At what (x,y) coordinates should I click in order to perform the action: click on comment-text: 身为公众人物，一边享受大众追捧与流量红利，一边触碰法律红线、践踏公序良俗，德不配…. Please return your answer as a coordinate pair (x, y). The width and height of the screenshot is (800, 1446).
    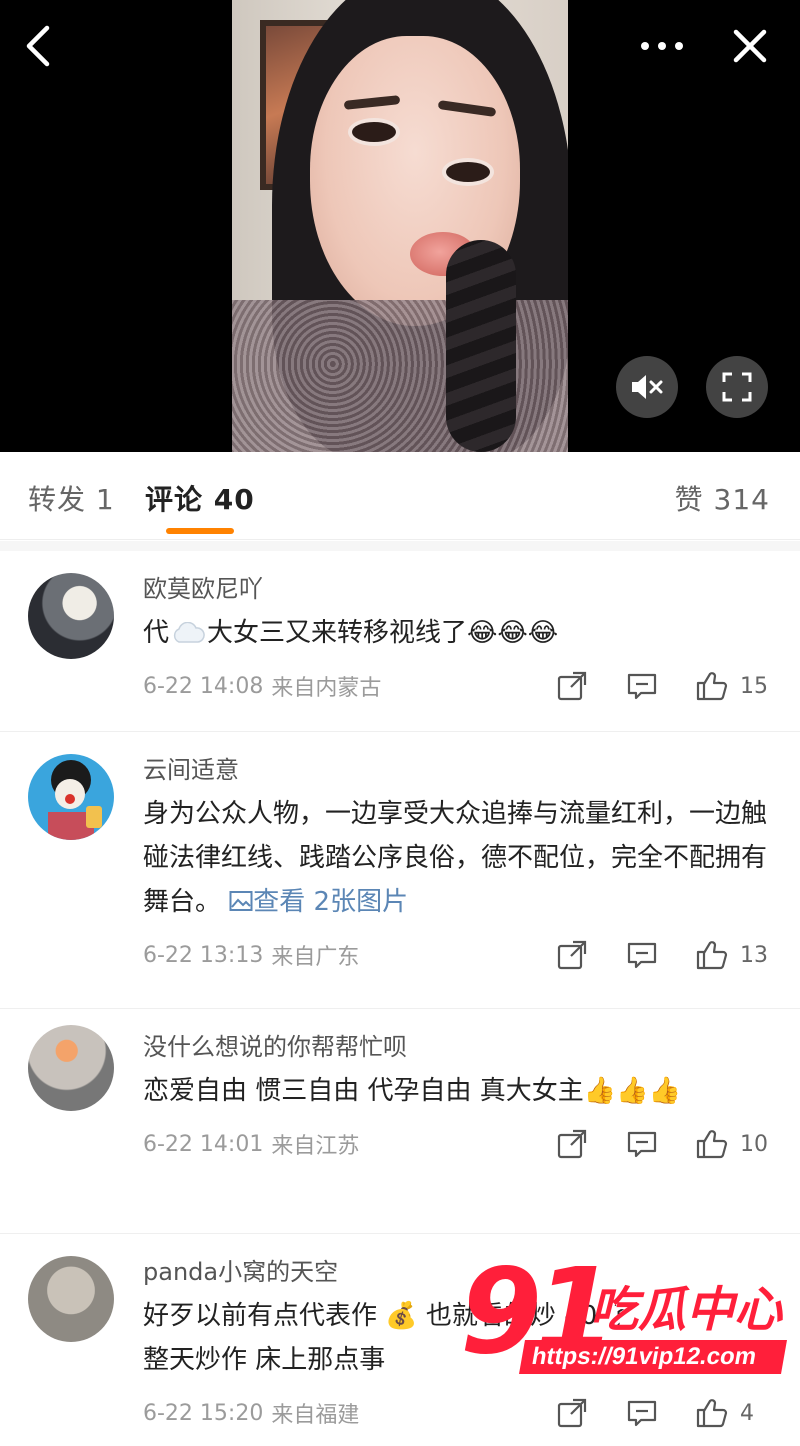
    Looking at the image, I should click on (456, 858).